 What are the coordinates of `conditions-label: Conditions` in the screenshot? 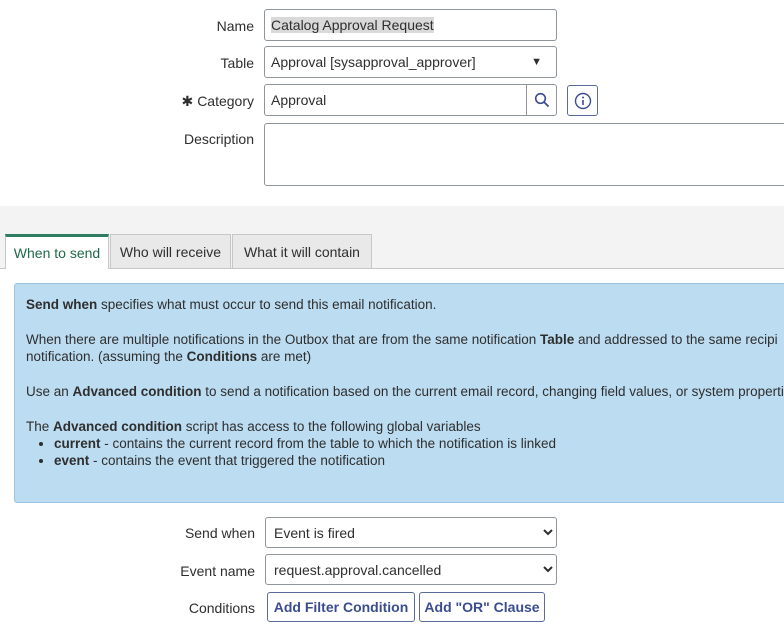 It's located at (221, 608).